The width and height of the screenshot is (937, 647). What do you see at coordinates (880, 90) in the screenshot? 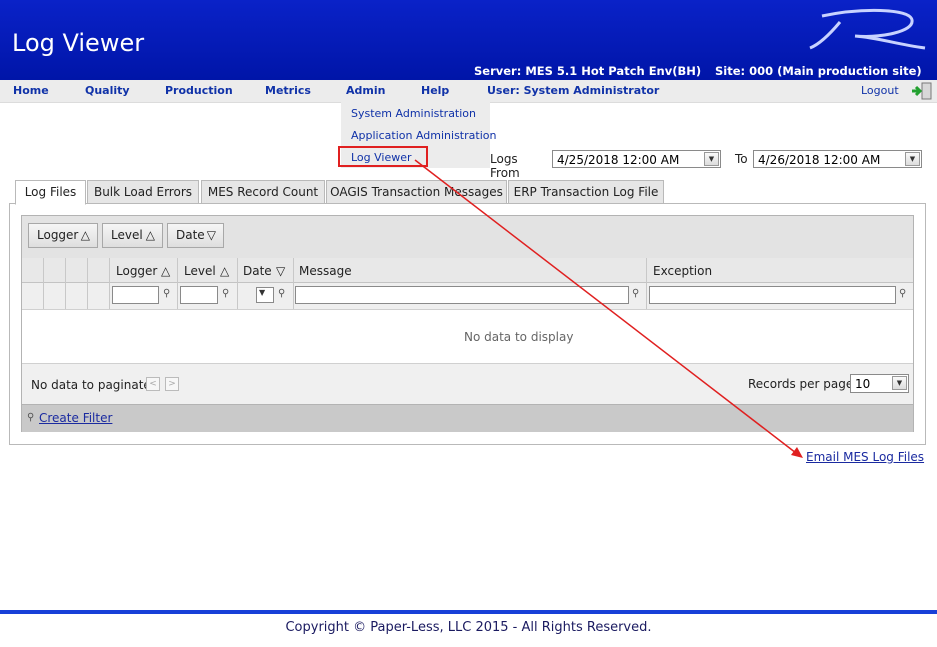
I see `logout-link: Logout` at bounding box center [880, 90].